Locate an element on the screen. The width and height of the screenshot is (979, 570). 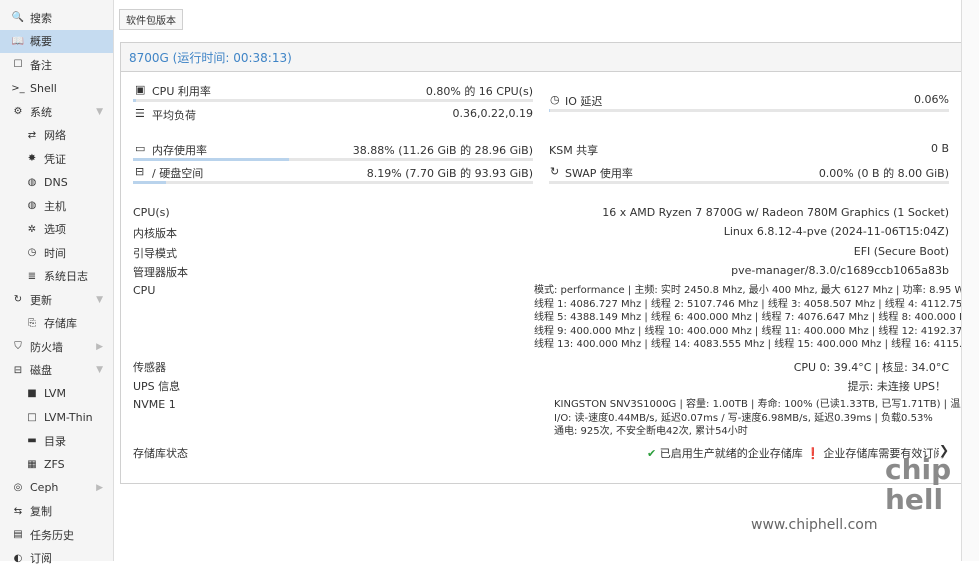
sidebar-item-hosts: ◍ 主机 is located at coordinates (56, 206).